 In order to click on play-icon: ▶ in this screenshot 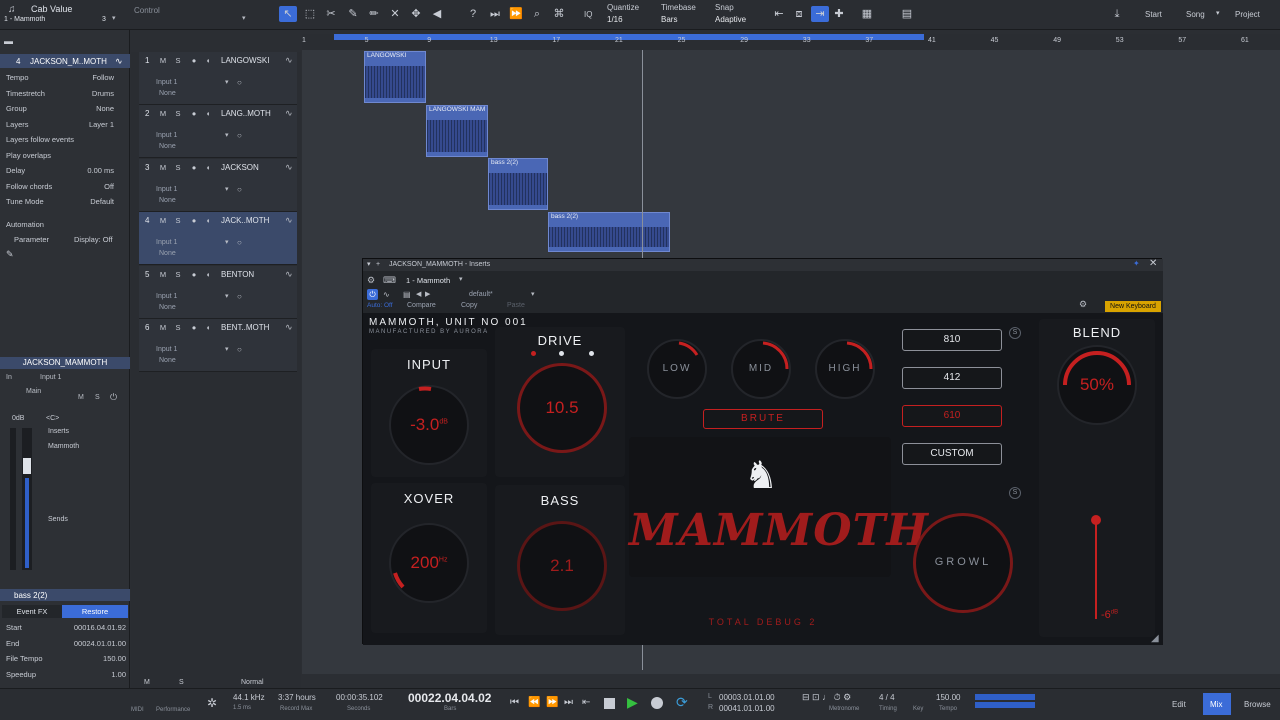, I will do `click(632, 702)`.